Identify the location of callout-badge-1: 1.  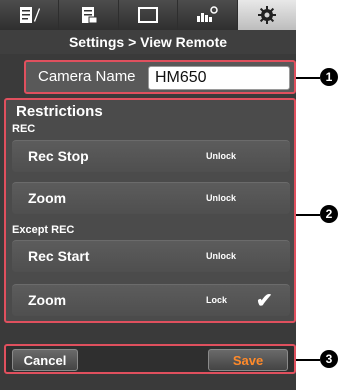
(329, 77).